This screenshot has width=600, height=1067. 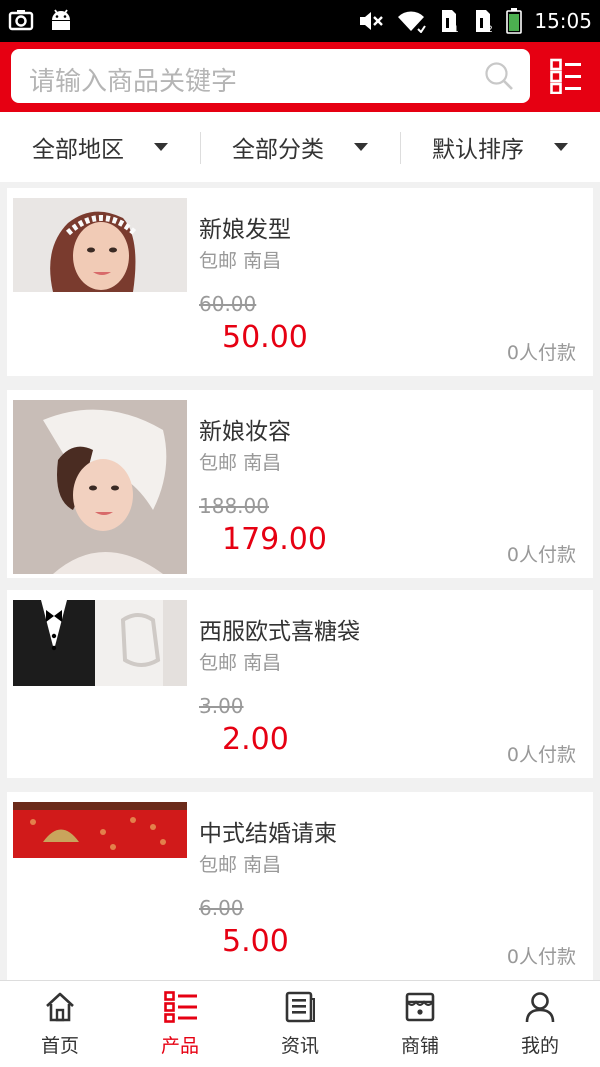 I want to click on nav-news-label: 资讯, so click(x=299, y=1046).